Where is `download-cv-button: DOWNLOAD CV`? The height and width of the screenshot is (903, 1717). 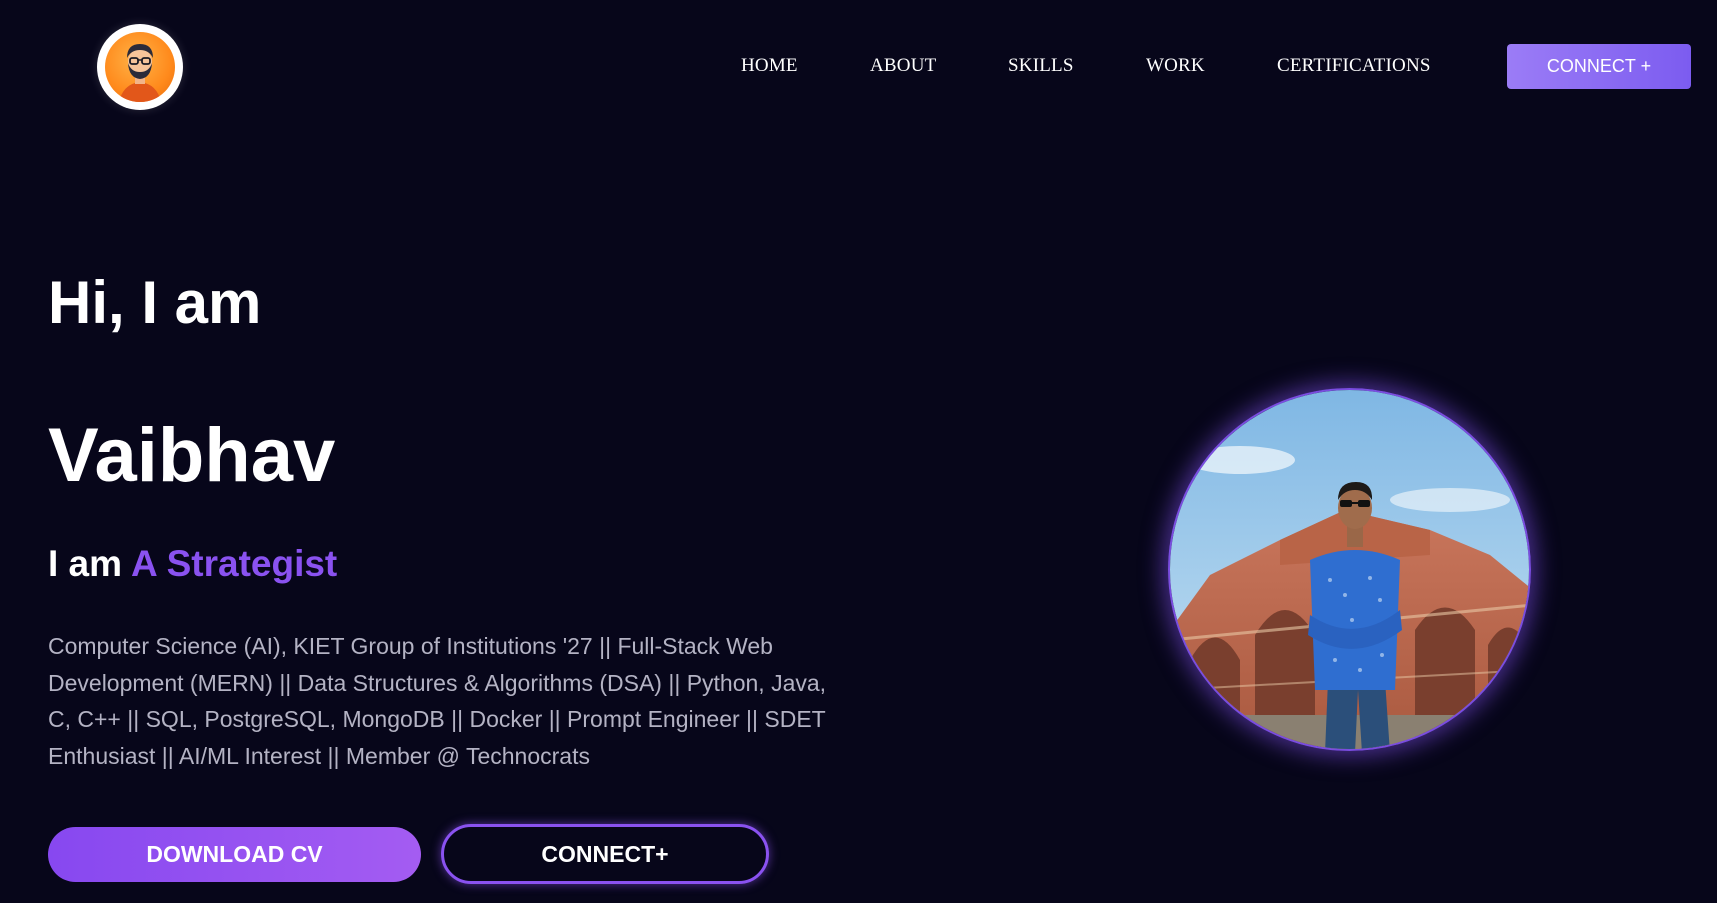
download-cv-button: DOWNLOAD CV is located at coordinates (234, 854).